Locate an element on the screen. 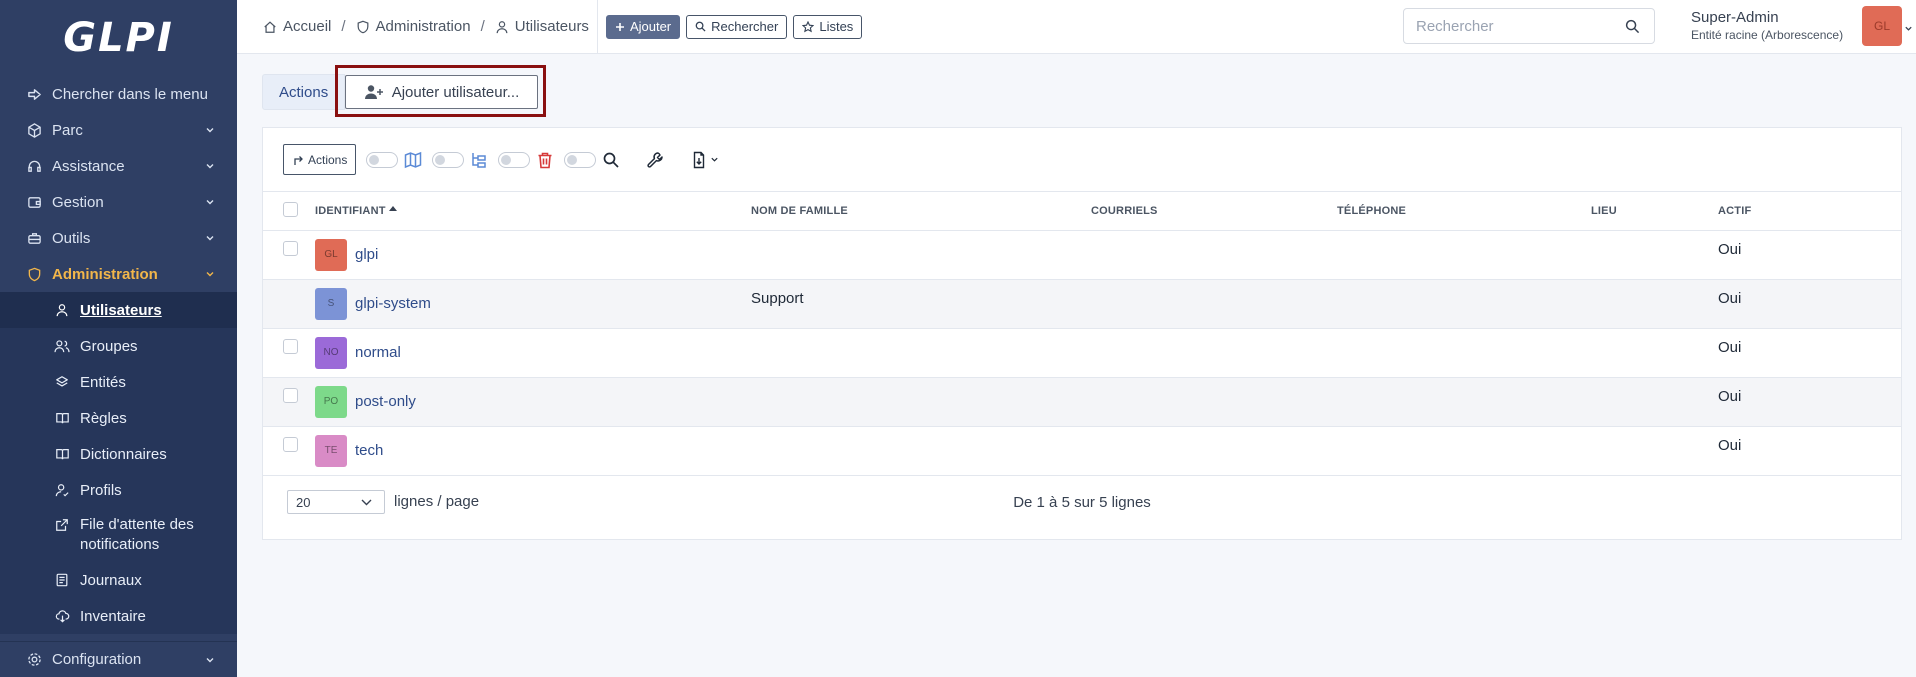  breadcrumb-home: Accueil is located at coordinates (297, 26).